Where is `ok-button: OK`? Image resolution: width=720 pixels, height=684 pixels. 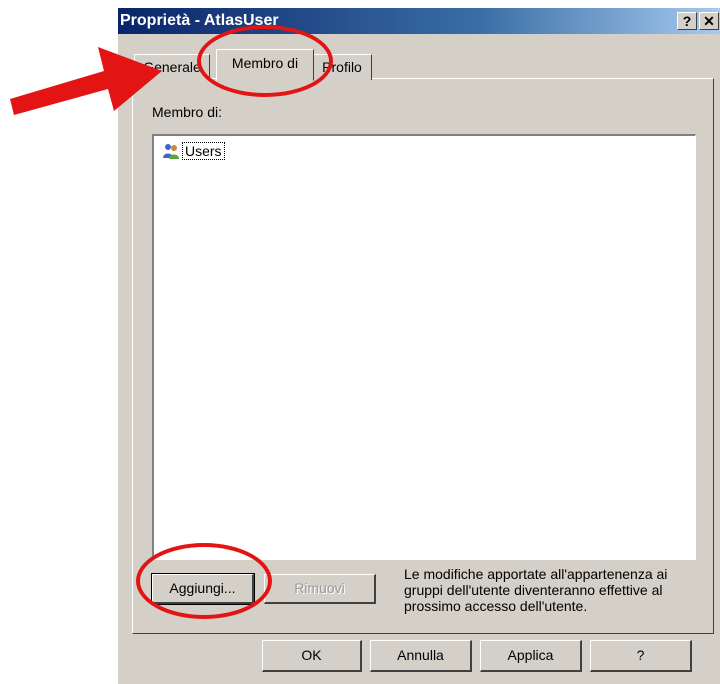 ok-button: OK is located at coordinates (312, 656).